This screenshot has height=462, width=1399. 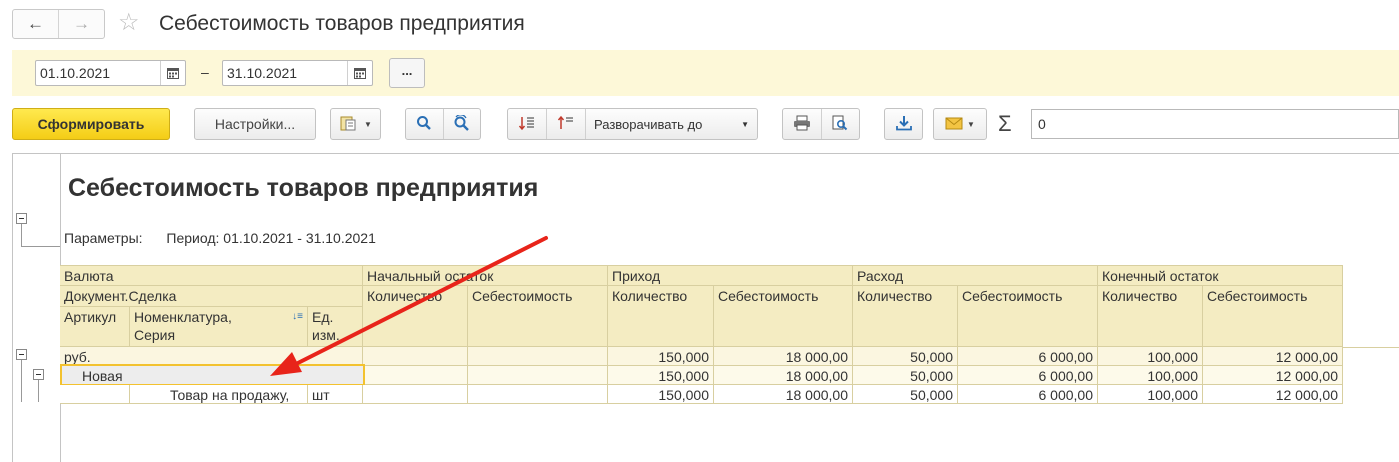 I want to click on header-article: Артикул, so click(x=95, y=327).